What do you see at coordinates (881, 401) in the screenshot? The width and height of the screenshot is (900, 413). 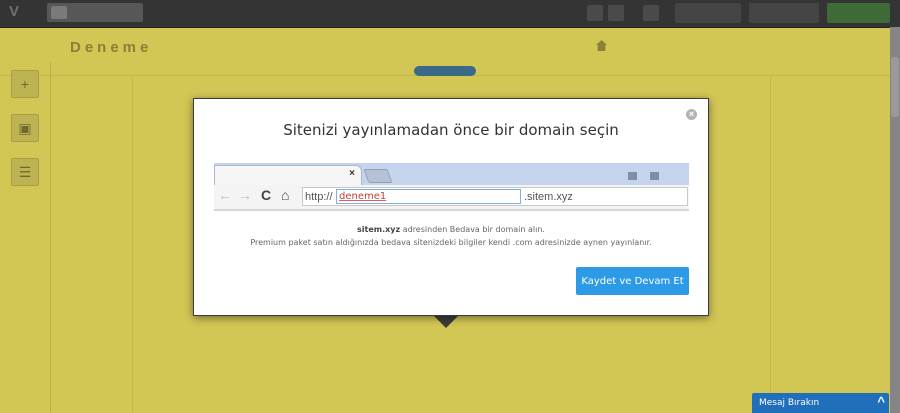 I see `chevron-up-icon: ^` at bounding box center [881, 401].